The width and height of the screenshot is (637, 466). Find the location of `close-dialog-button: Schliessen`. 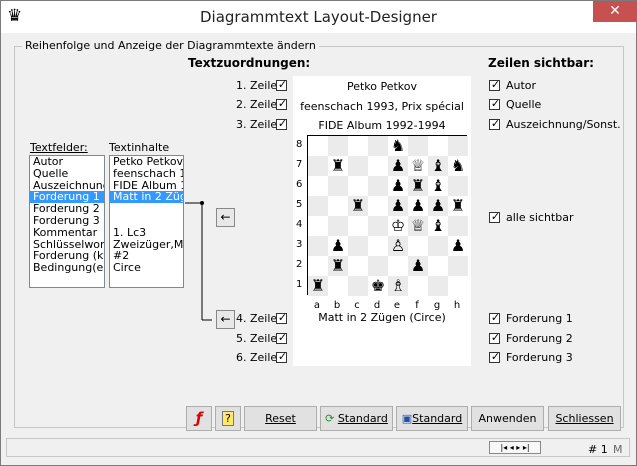

close-dialog-button: Schliessen is located at coordinates (584, 418).